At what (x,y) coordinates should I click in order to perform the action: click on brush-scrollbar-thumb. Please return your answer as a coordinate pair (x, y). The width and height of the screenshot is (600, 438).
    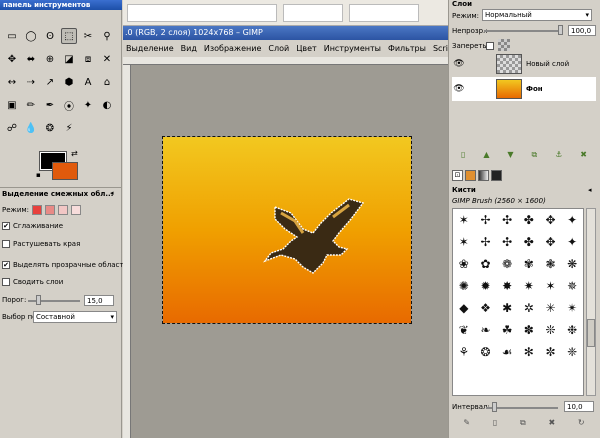
    Looking at the image, I should click on (591, 333).